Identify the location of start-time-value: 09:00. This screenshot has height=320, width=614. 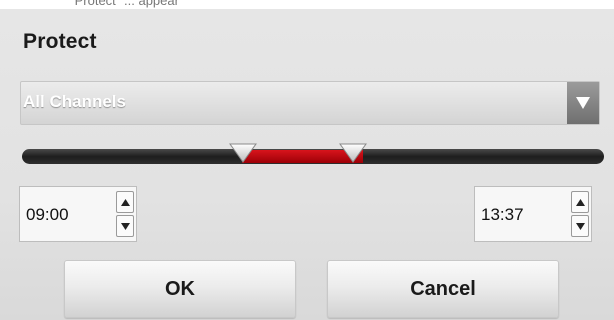
(47, 215).